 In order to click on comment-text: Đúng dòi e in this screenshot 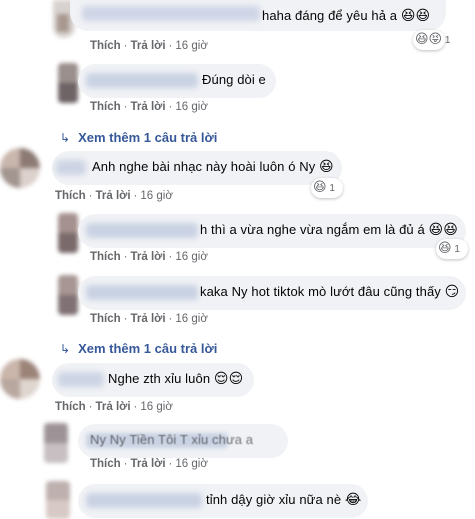, I will do `click(234, 79)`.